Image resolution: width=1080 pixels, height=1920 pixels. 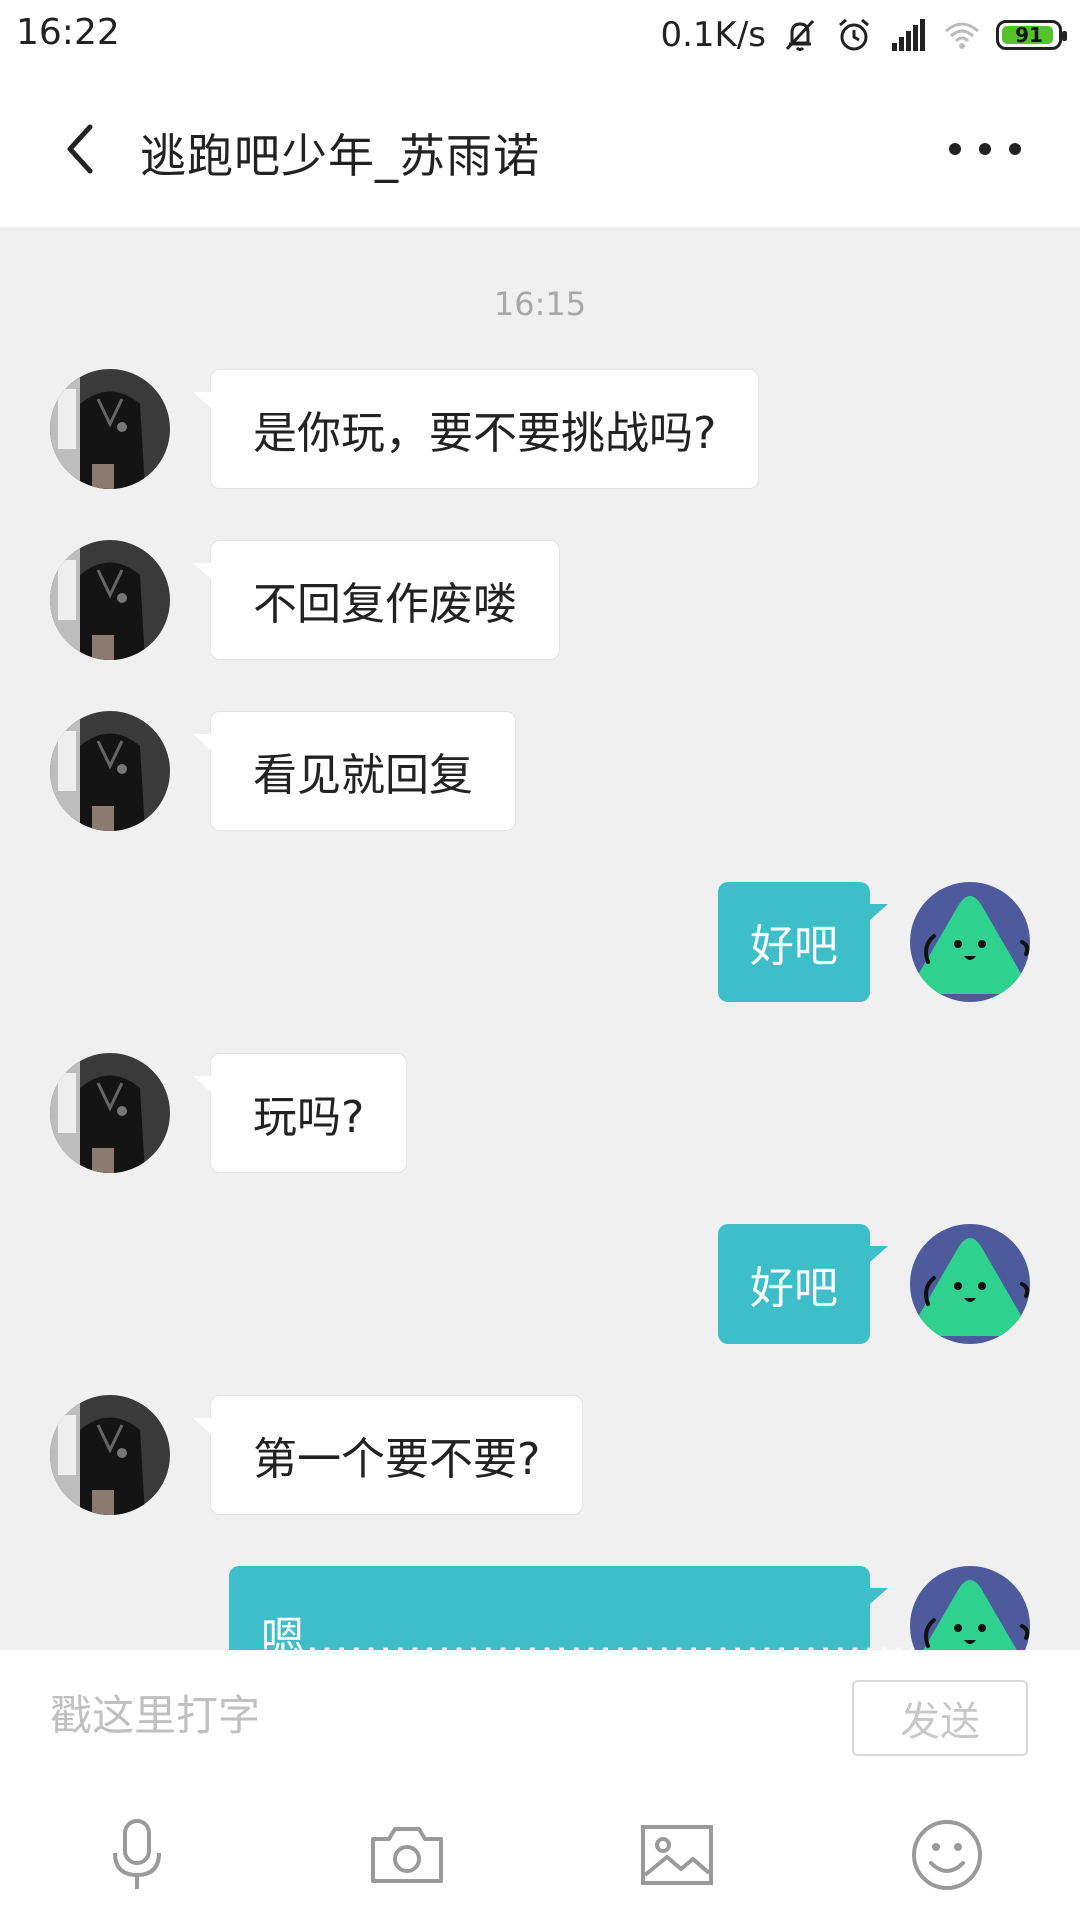 I want to click on image-icon, so click(x=677, y=1855).